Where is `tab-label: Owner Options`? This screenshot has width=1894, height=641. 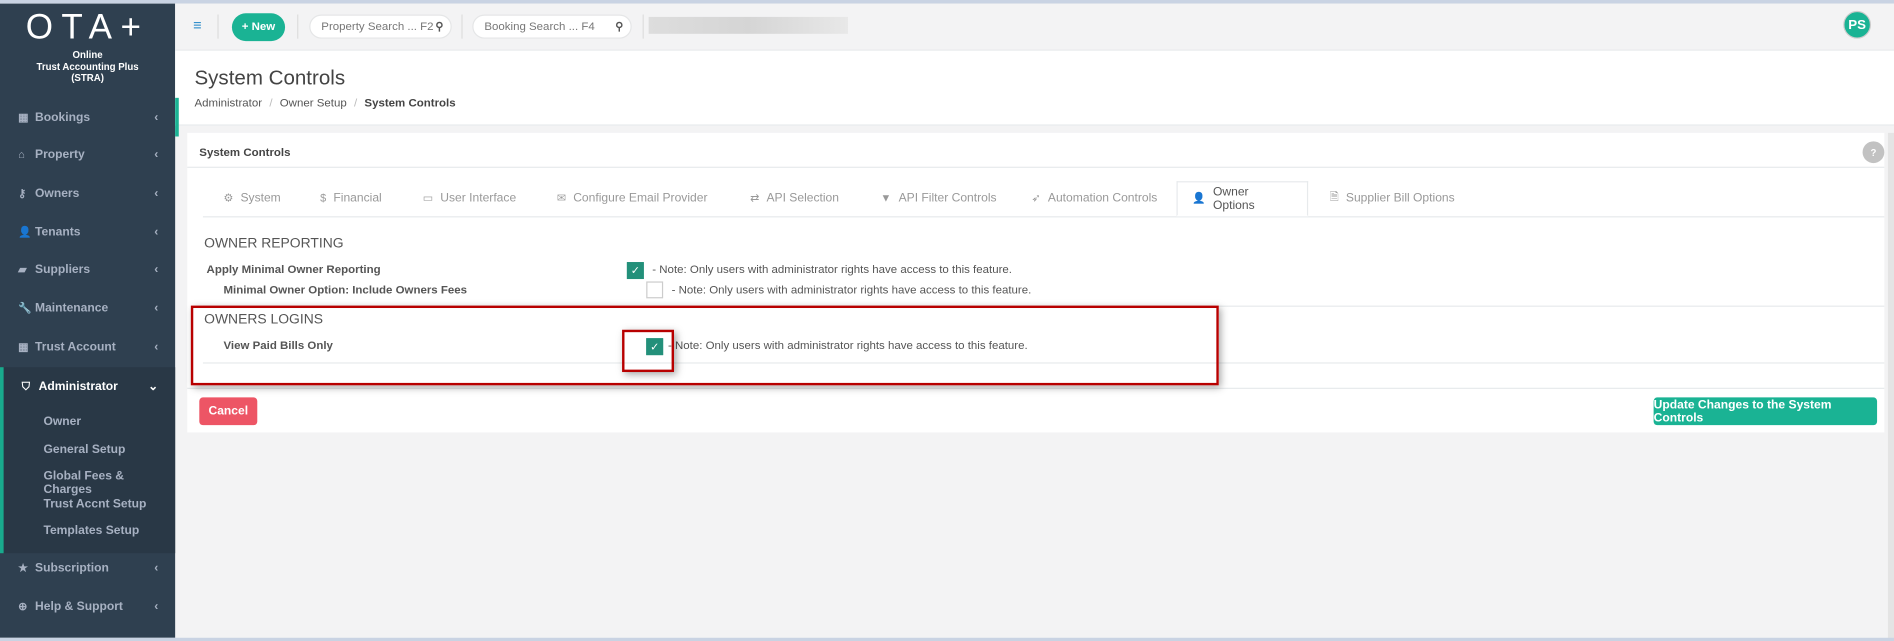 tab-label: Owner Options is located at coordinates (1233, 198).